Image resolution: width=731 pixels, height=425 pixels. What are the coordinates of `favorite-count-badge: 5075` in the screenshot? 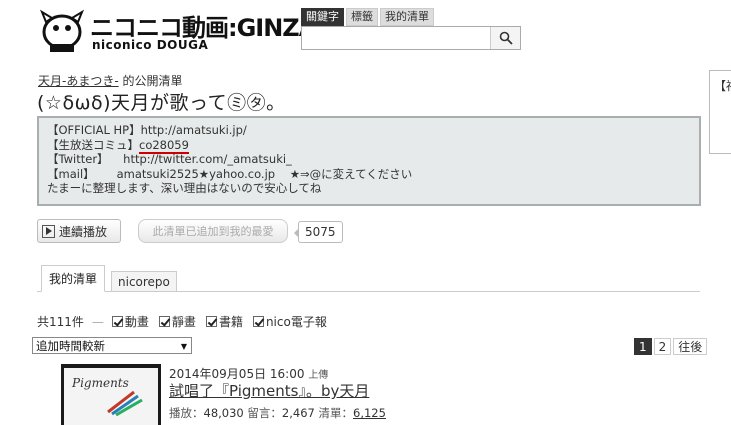 It's located at (318, 232).